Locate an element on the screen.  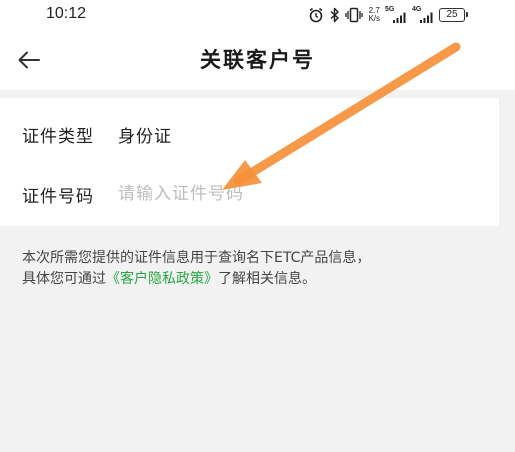
id-number-input is located at coordinates (248, 194).